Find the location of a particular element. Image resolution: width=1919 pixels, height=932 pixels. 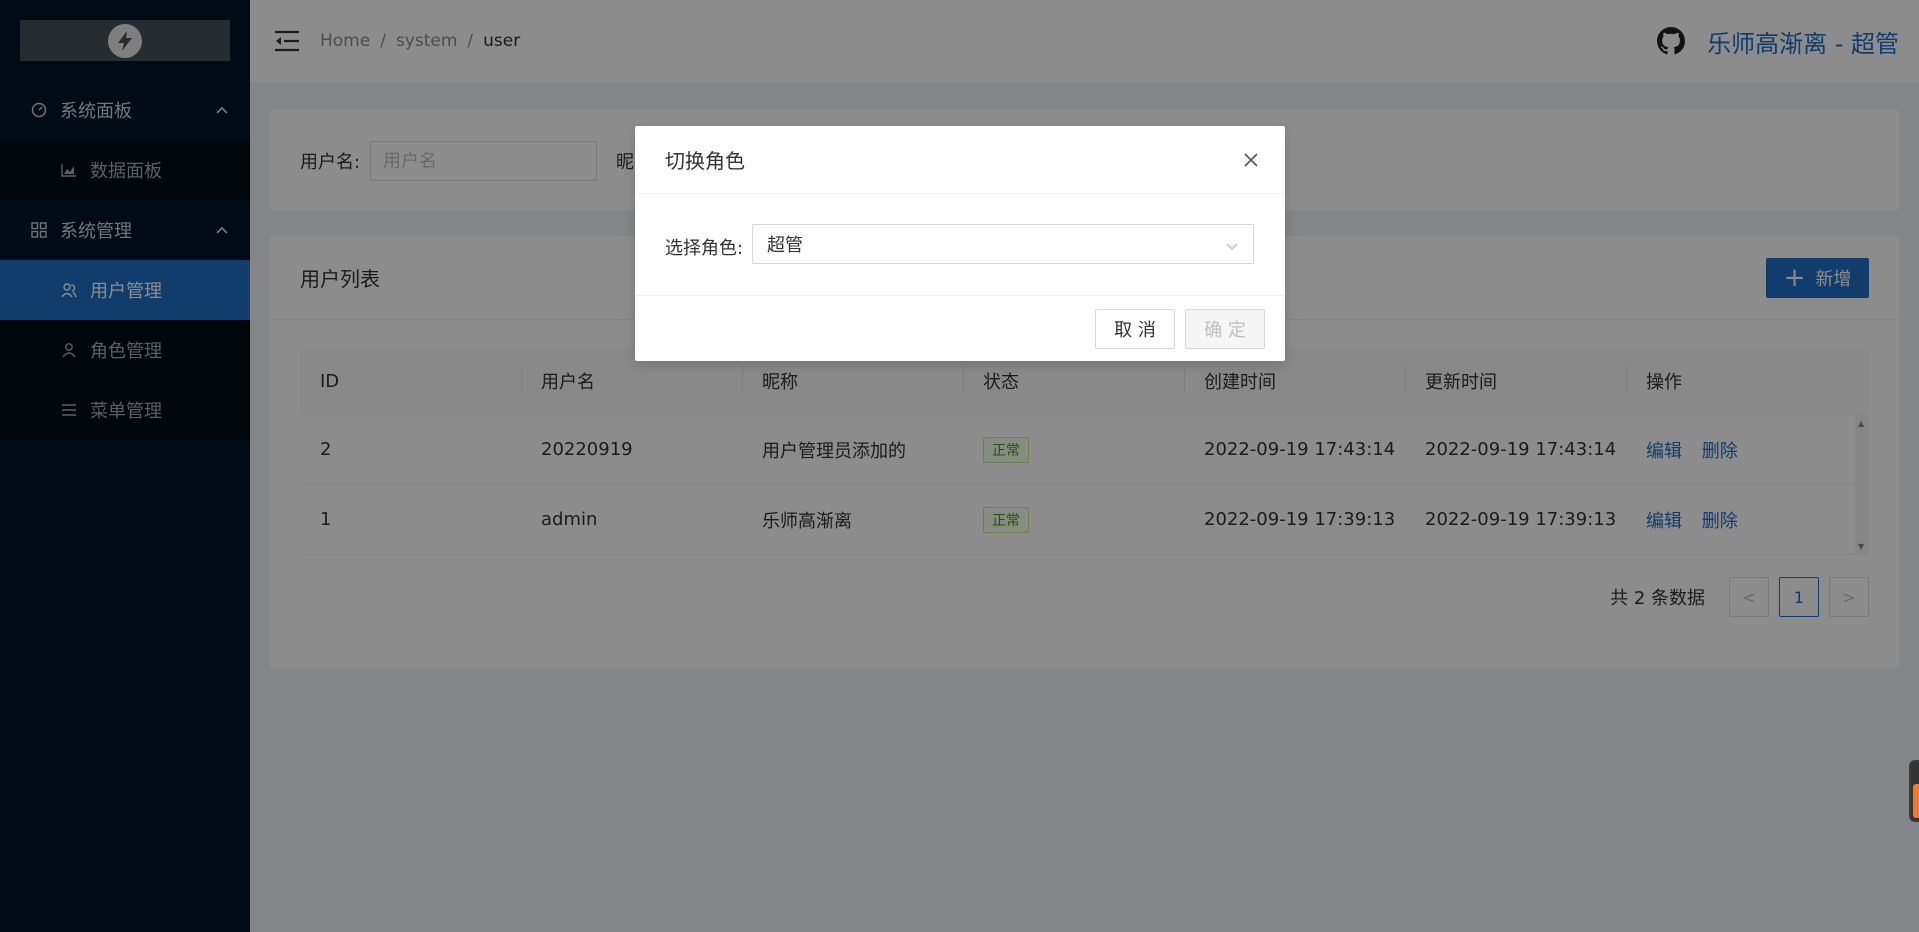

confirm-button: 确 定 is located at coordinates (1225, 328).